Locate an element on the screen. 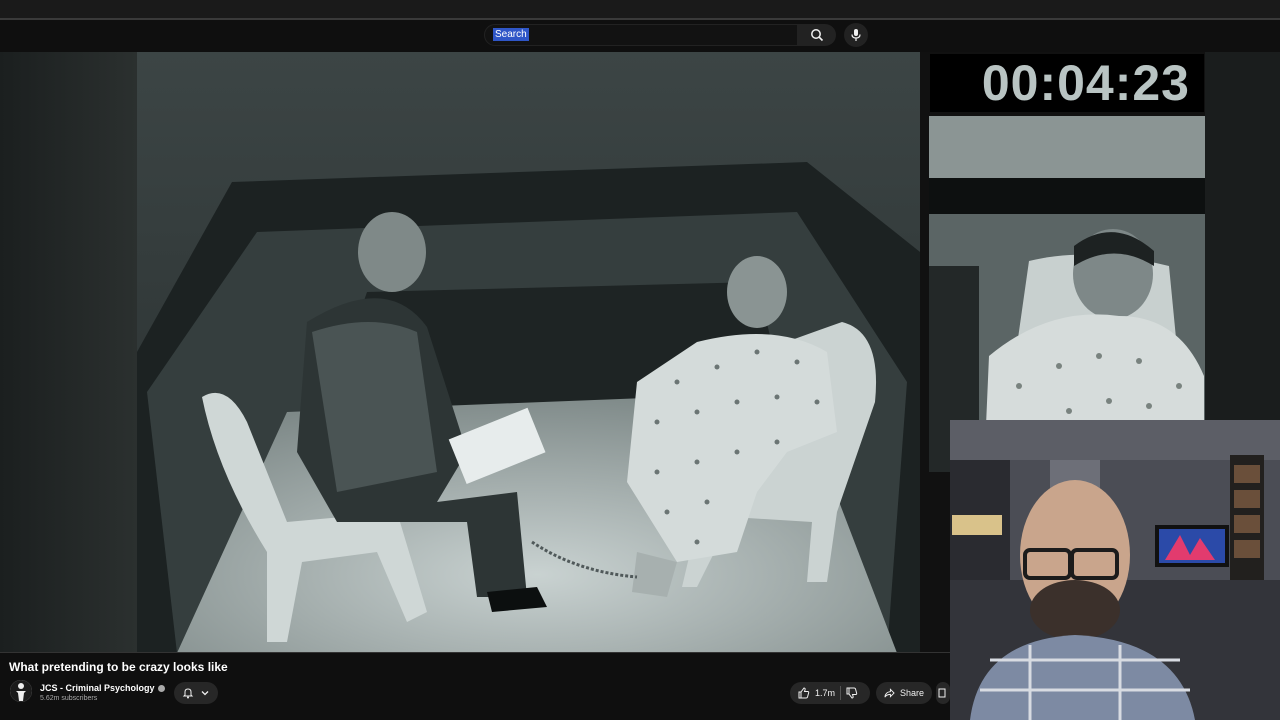 This screenshot has height=720, width=1280. person-icon is located at coordinates (21, 691).